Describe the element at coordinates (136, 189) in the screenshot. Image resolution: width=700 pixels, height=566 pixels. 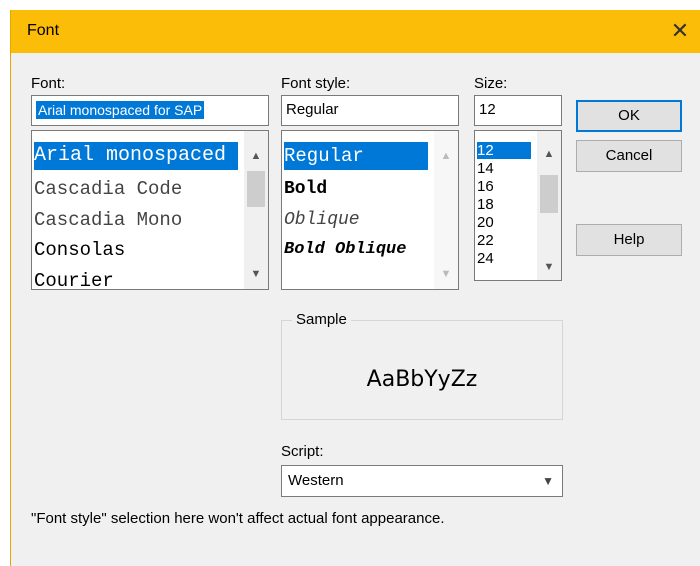
I see `font-list-item: Cascadia Code` at that location.